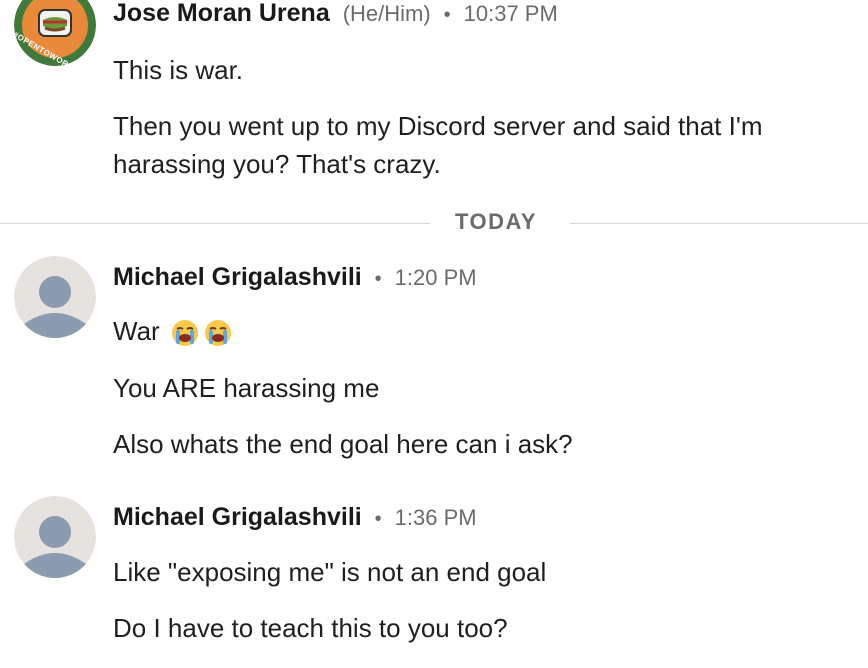  I want to click on message-line: Like "exposing me" is not an end goal, so click(330, 572).